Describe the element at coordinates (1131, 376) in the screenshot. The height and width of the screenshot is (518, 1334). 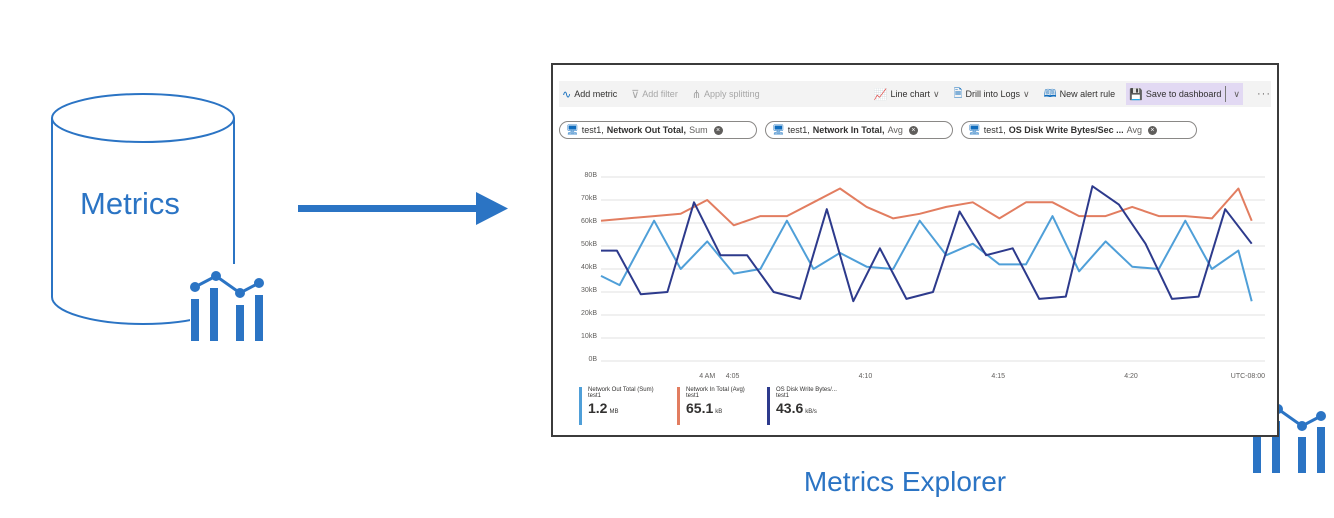
I see `x-tick-label: 4:20` at that location.